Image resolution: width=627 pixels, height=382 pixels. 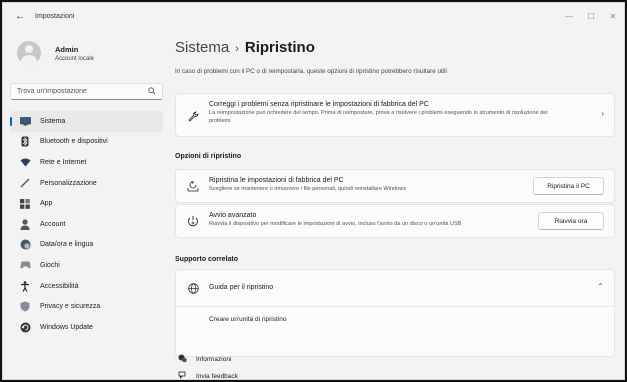 What do you see at coordinates (66, 327) in the screenshot?
I see `sidebar-item-label: Windows Update` at bounding box center [66, 327].